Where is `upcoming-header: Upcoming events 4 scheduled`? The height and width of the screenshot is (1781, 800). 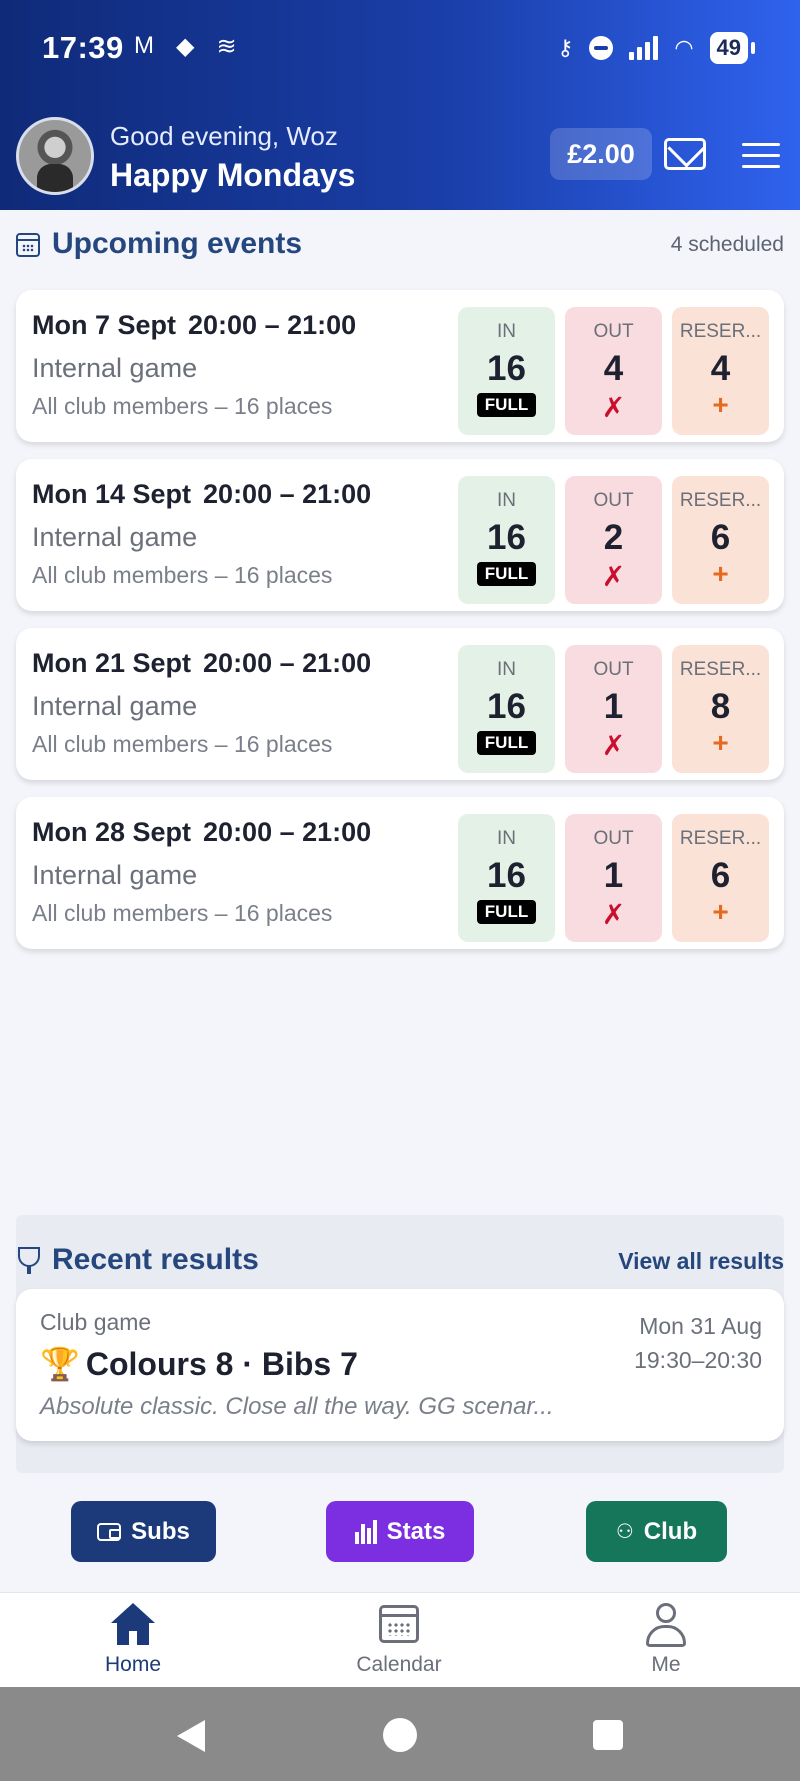
upcoming-header: Upcoming events 4 scheduled is located at coordinates (400, 245).